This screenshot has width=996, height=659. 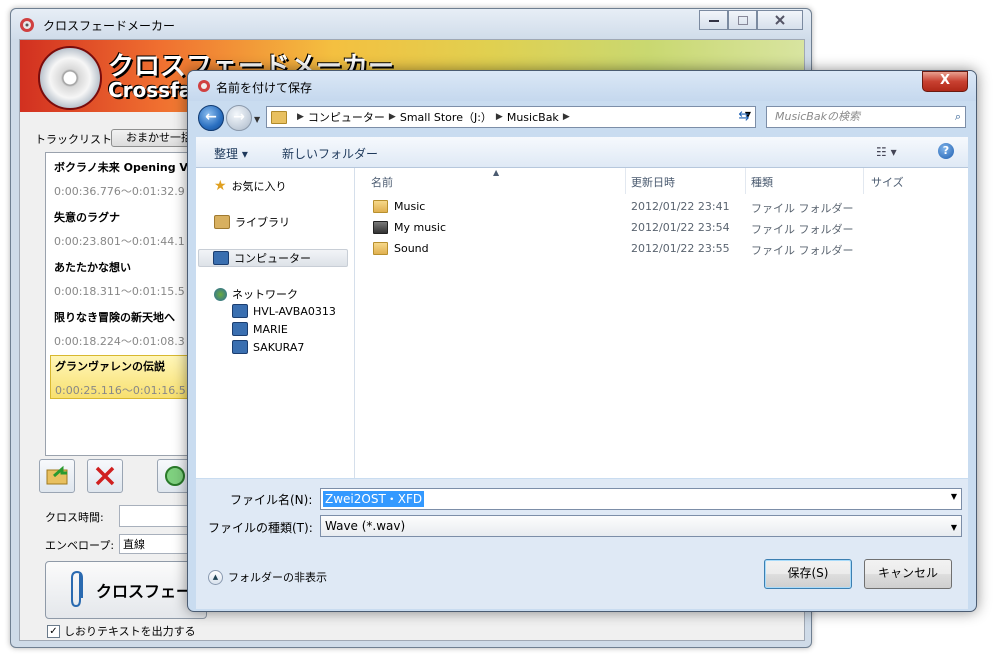 What do you see at coordinates (270, 329) in the screenshot?
I see `network-item-label: MARIE` at bounding box center [270, 329].